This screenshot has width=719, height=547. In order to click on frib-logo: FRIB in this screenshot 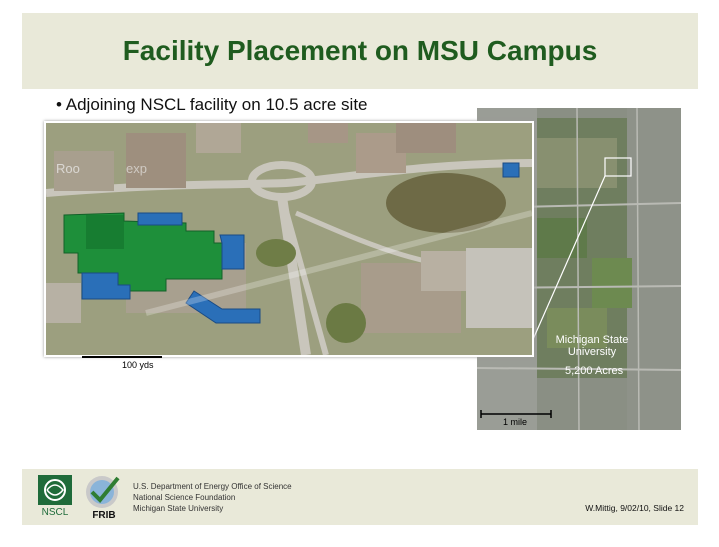, I will do `click(104, 498)`.